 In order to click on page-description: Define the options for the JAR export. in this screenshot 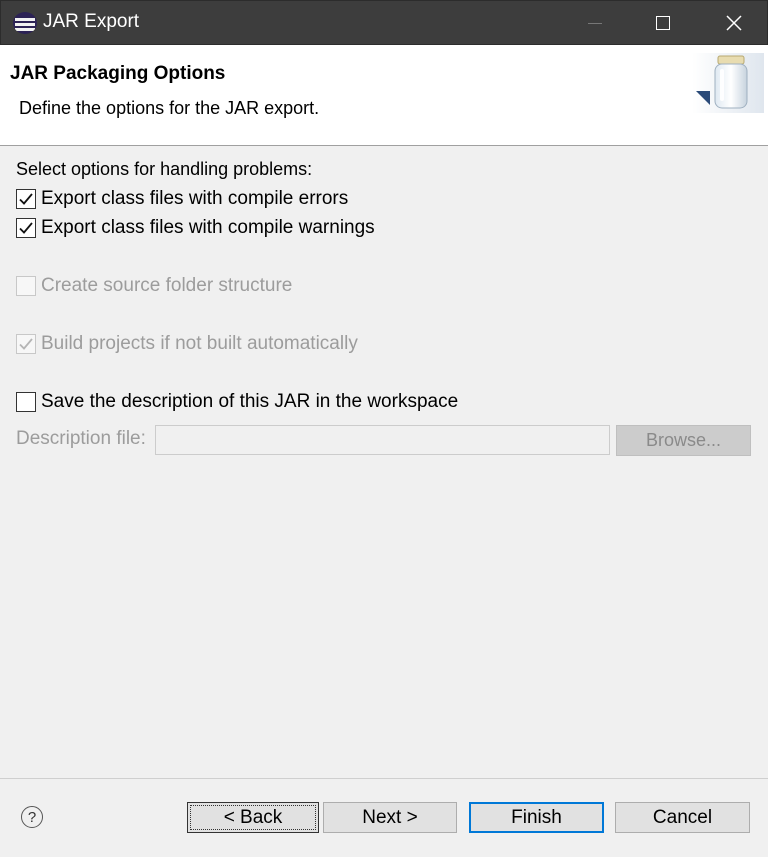, I will do `click(169, 108)`.